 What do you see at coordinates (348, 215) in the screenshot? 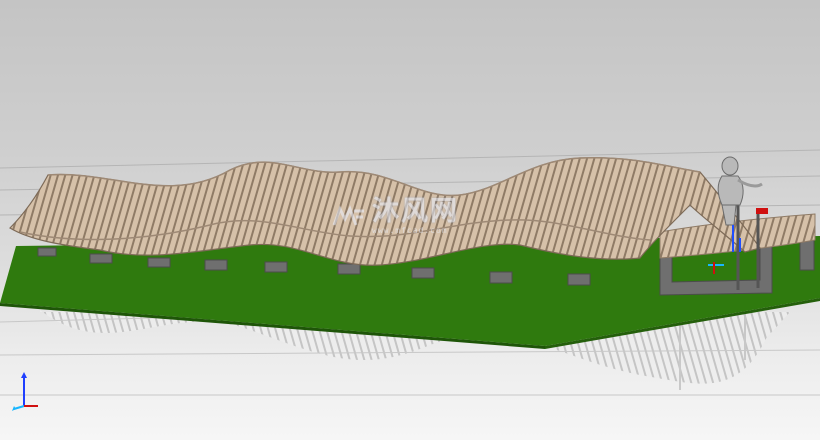
I see `mf-logo-icon` at bounding box center [348, 215].